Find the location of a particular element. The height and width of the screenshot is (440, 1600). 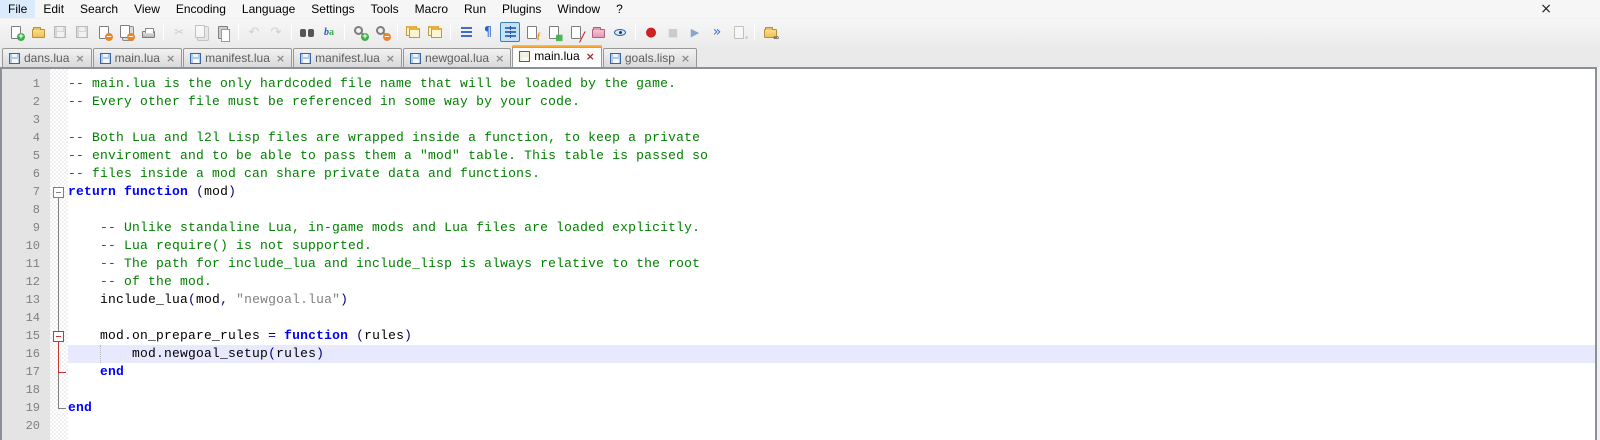

menu-item-file: File is located at coordinates (18, 9).